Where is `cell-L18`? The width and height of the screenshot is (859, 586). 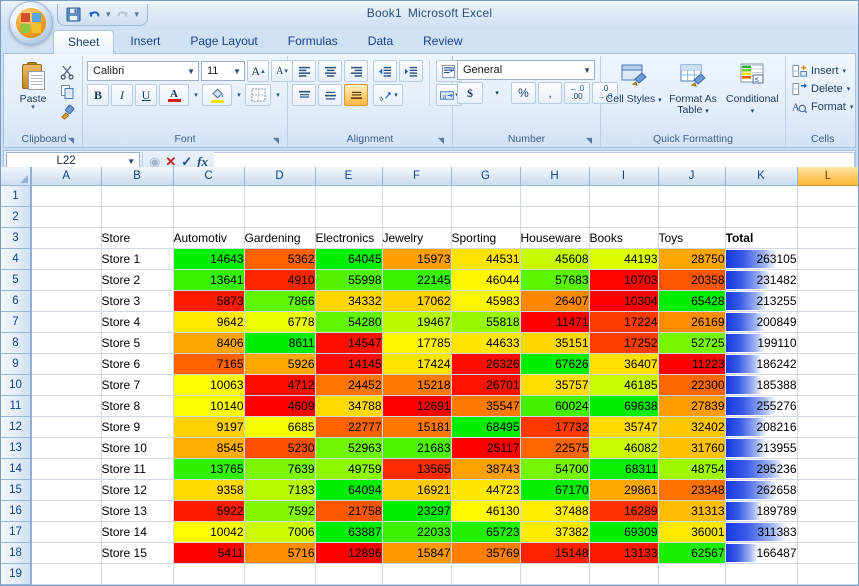 cell-L18 is located at coordinates (827, 553).